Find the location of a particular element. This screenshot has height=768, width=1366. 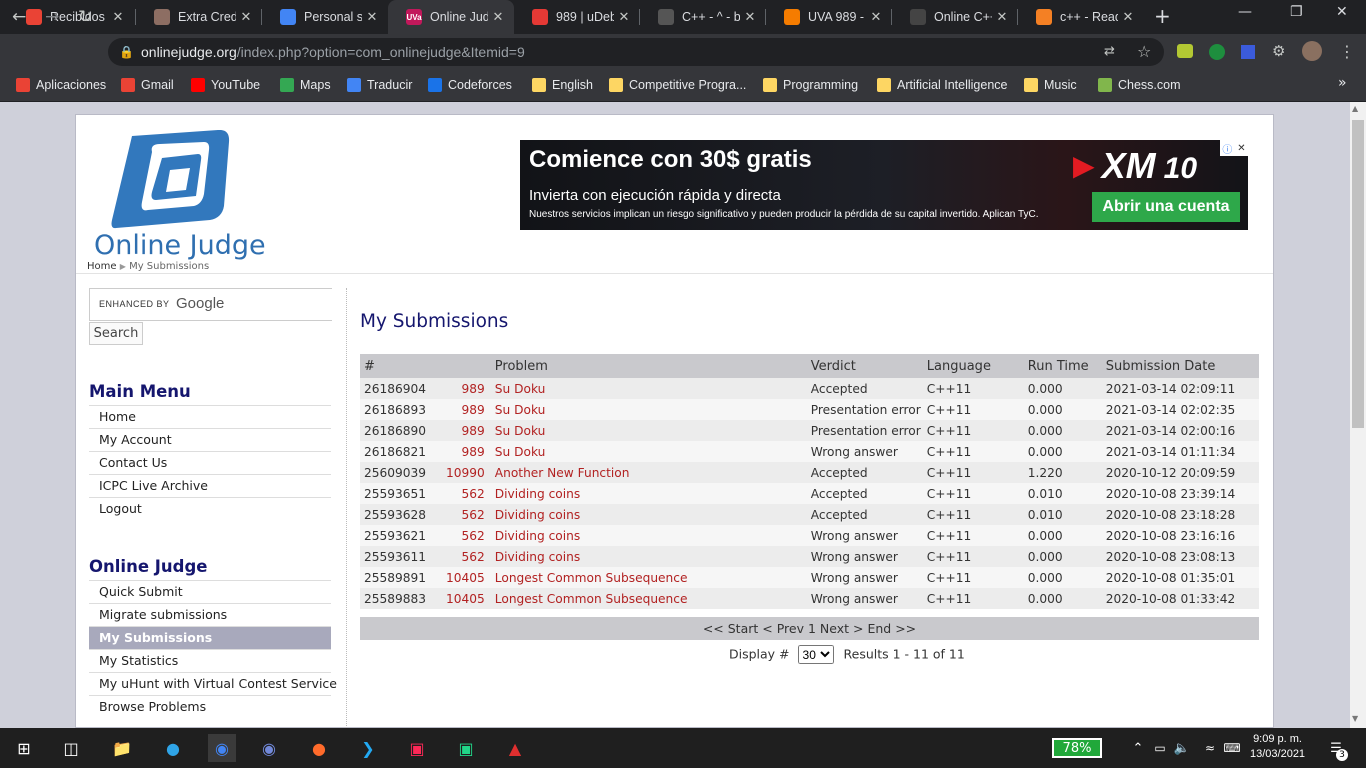

menu-item-browse-problems: Browse Problems is located at coordinates (210, 706).